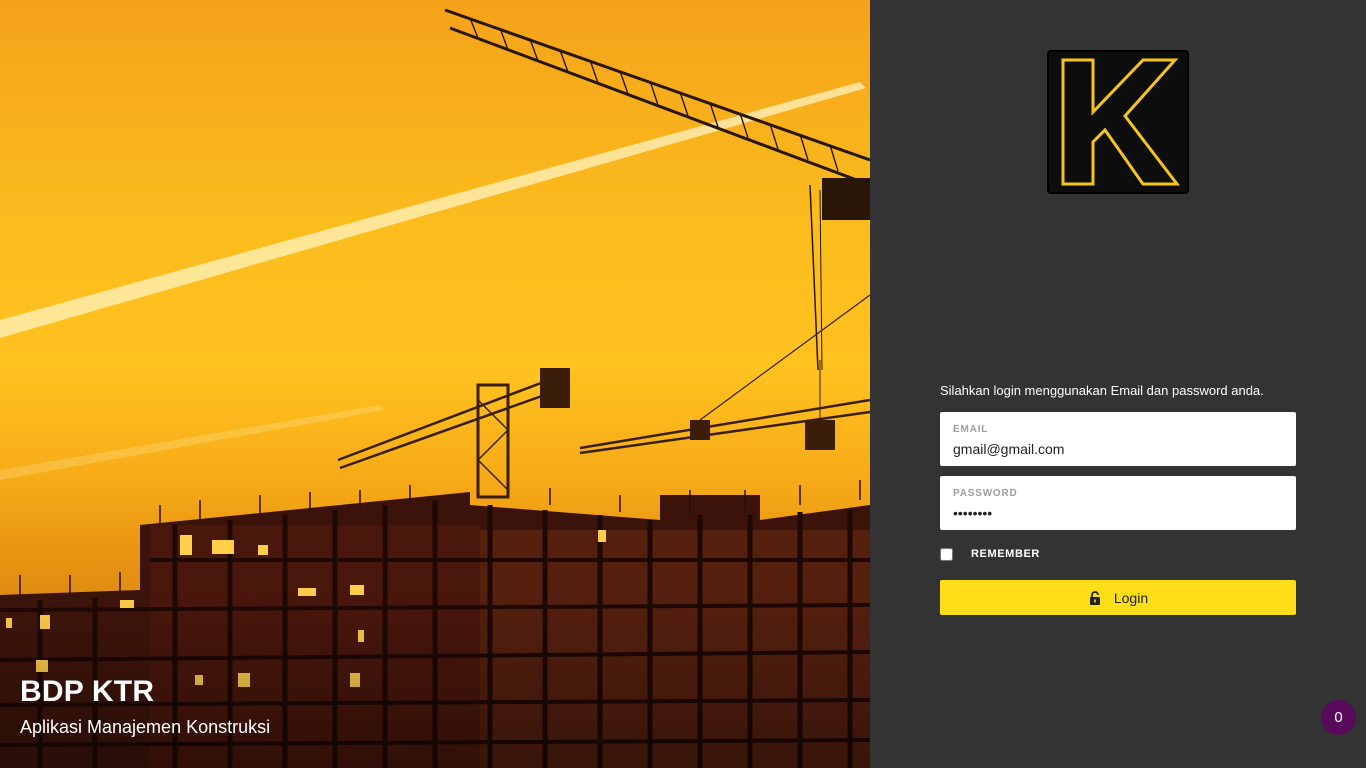  What do you see at coordinates (985, 493) in the screenshot?
I see `password-label: PASSWORD` at bounding box center [985, 493].